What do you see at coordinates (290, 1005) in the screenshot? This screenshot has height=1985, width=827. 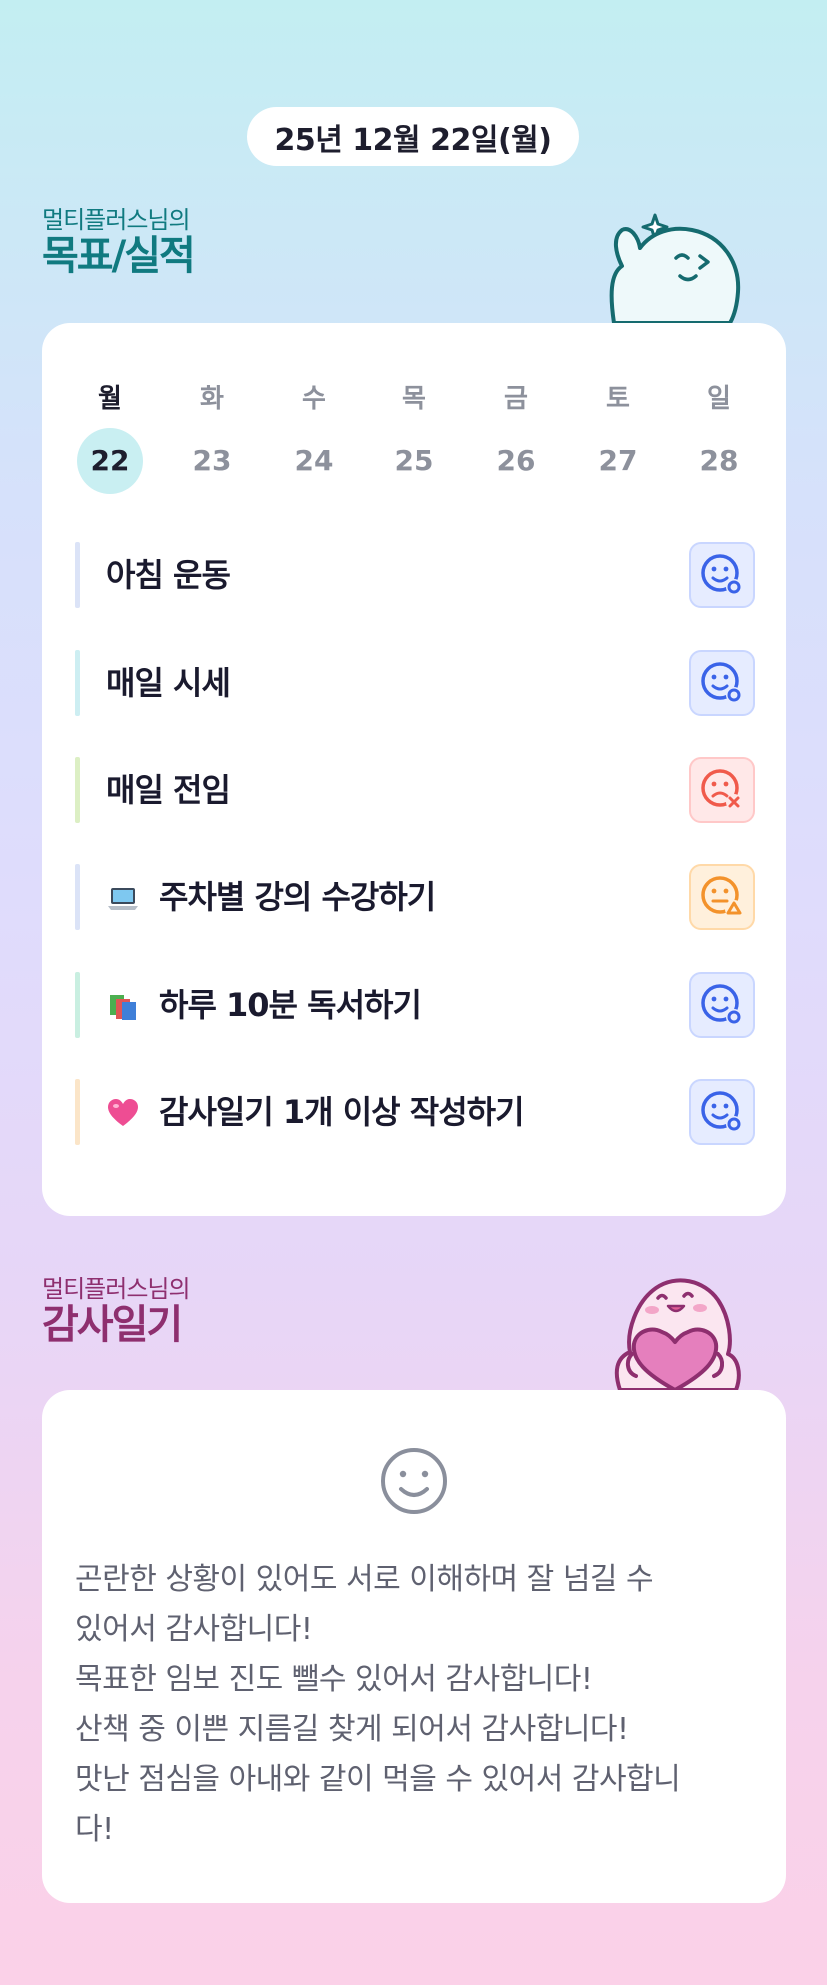 I see `goal-label: 하루 10분 독서하기` at bounding box center [290, 1005].